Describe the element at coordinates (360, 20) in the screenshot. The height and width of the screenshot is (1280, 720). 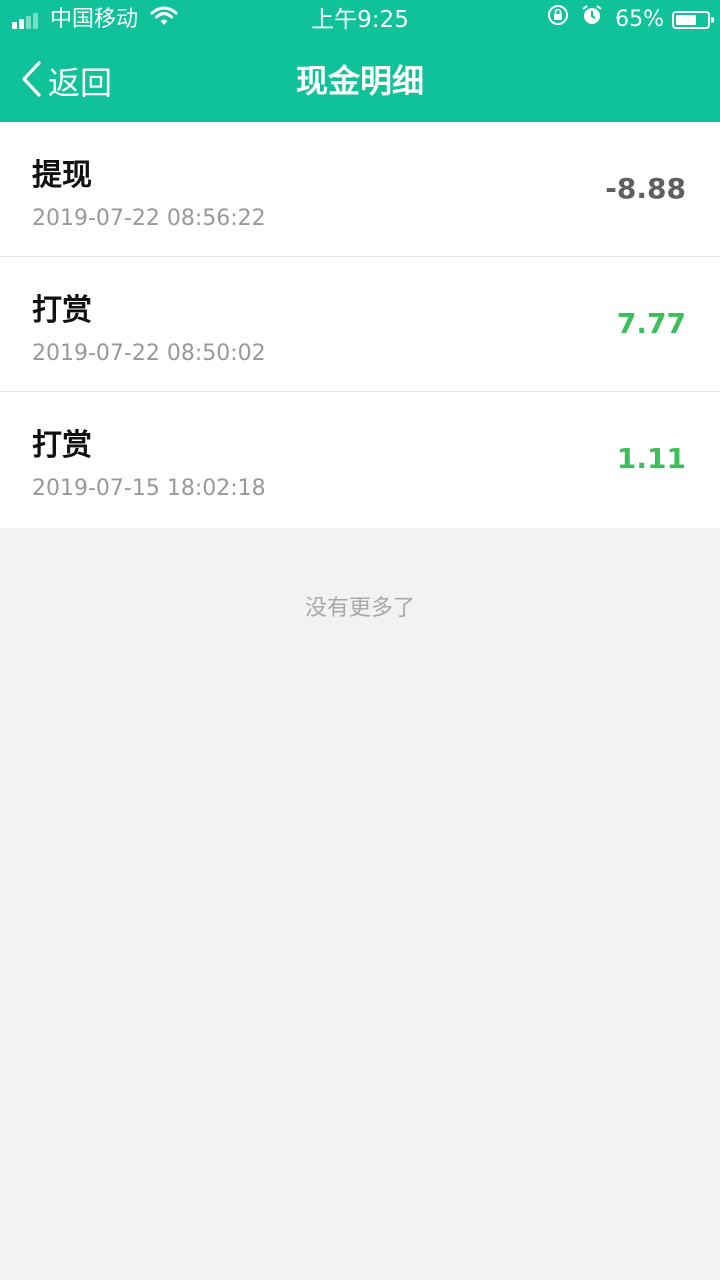
I see `status-bar: 中国移动 上午9:25 65%` at that location.